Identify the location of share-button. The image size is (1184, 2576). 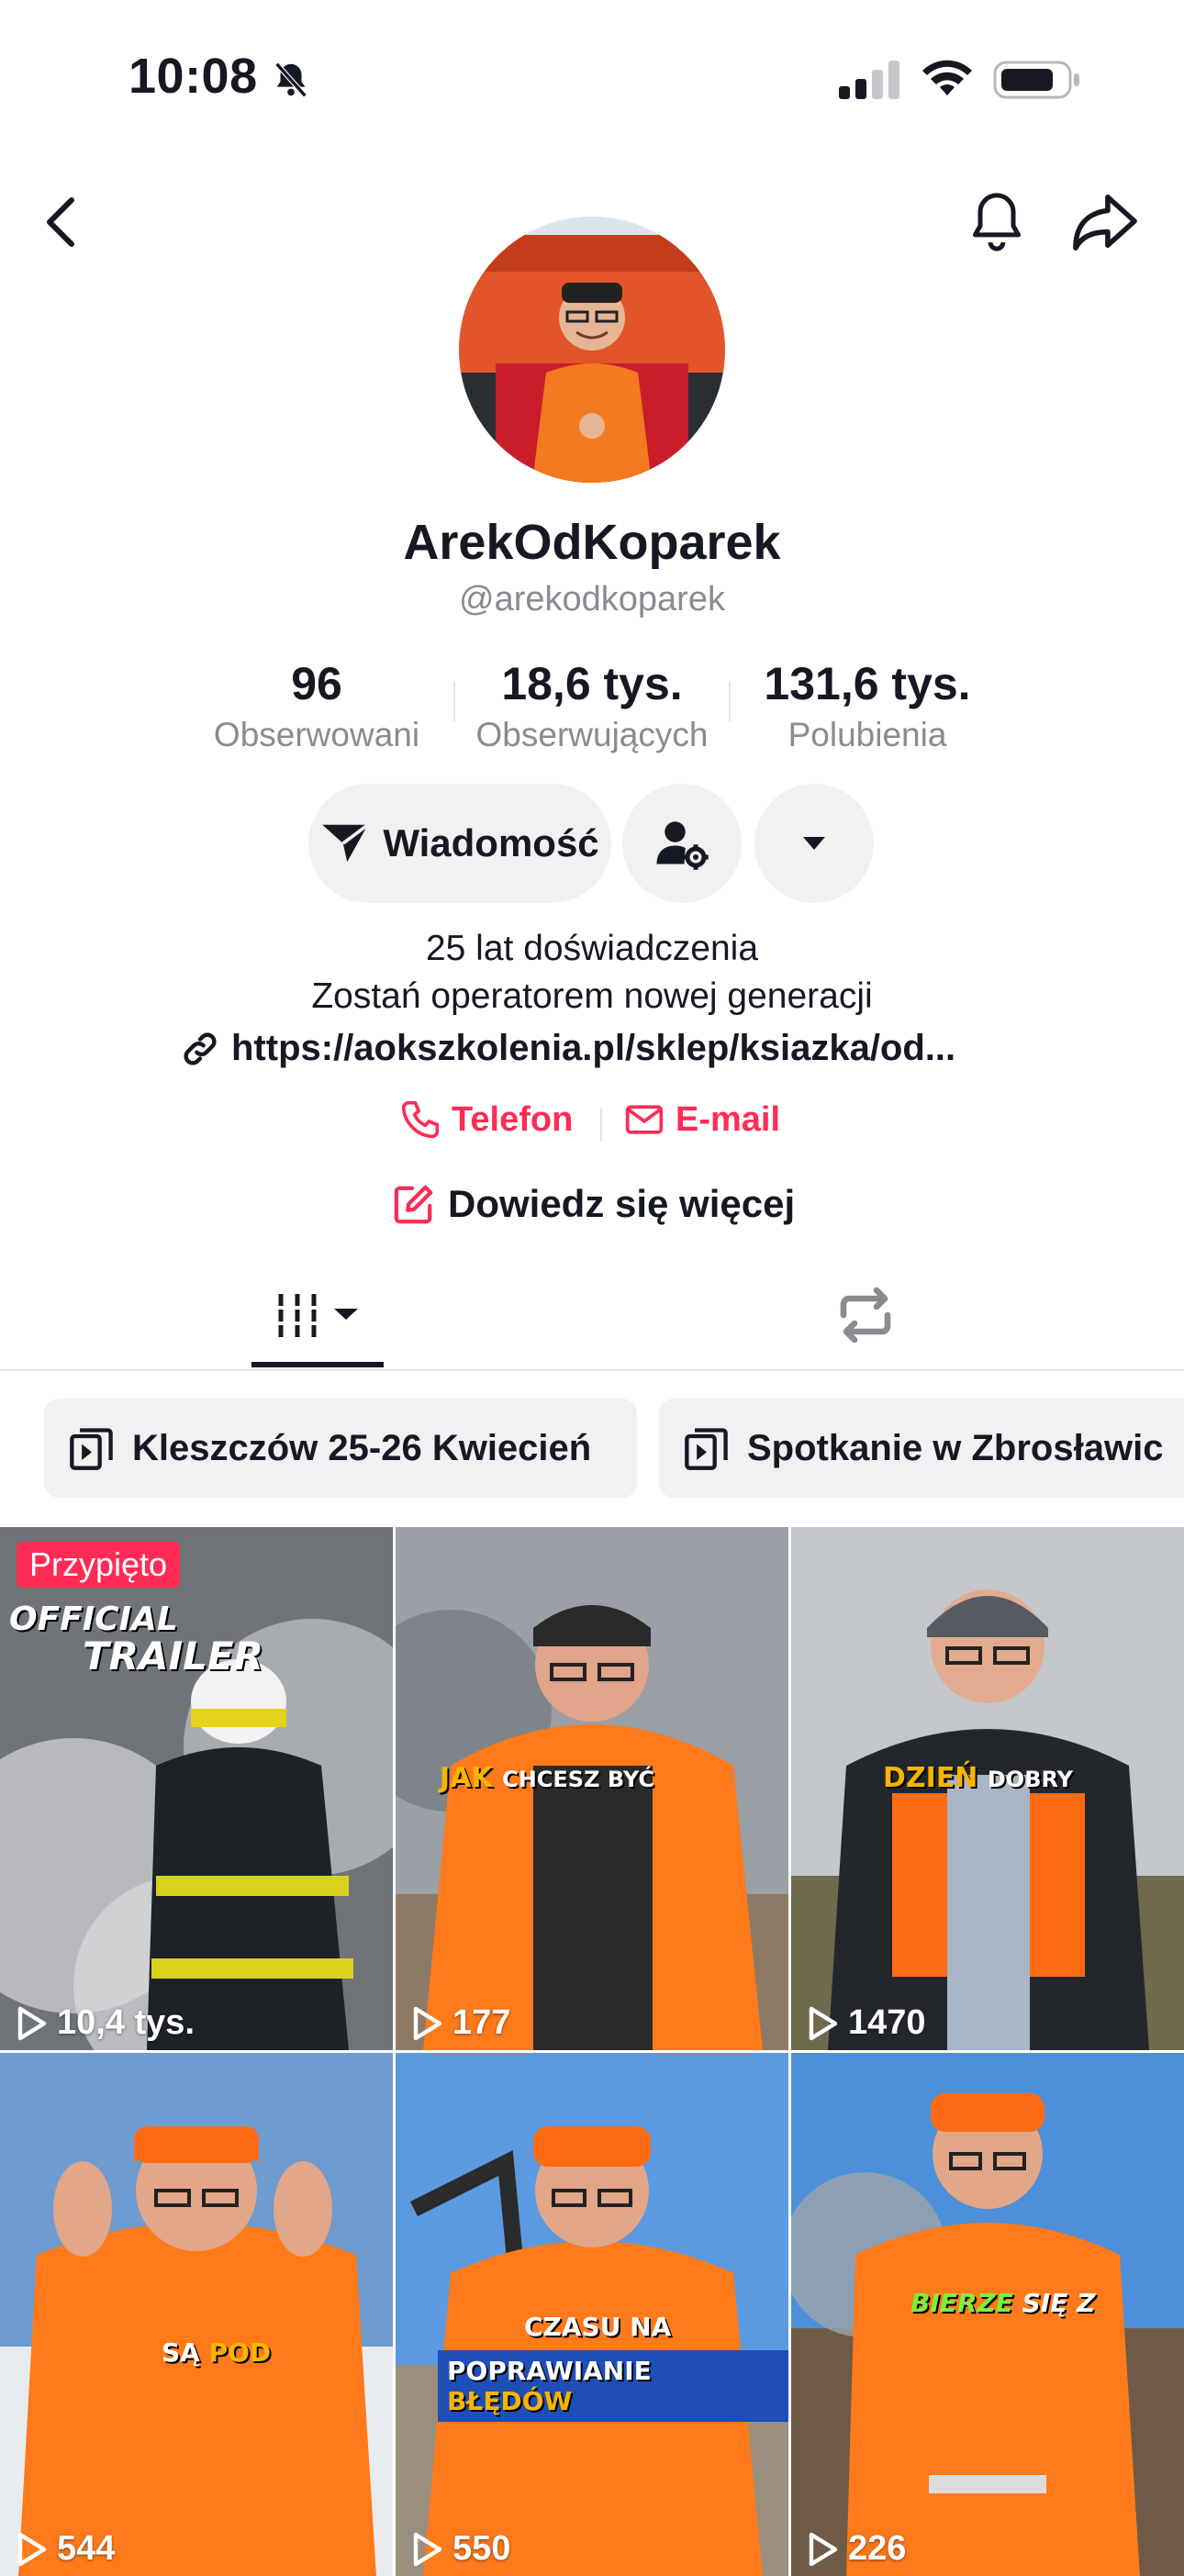
(1105, 224).